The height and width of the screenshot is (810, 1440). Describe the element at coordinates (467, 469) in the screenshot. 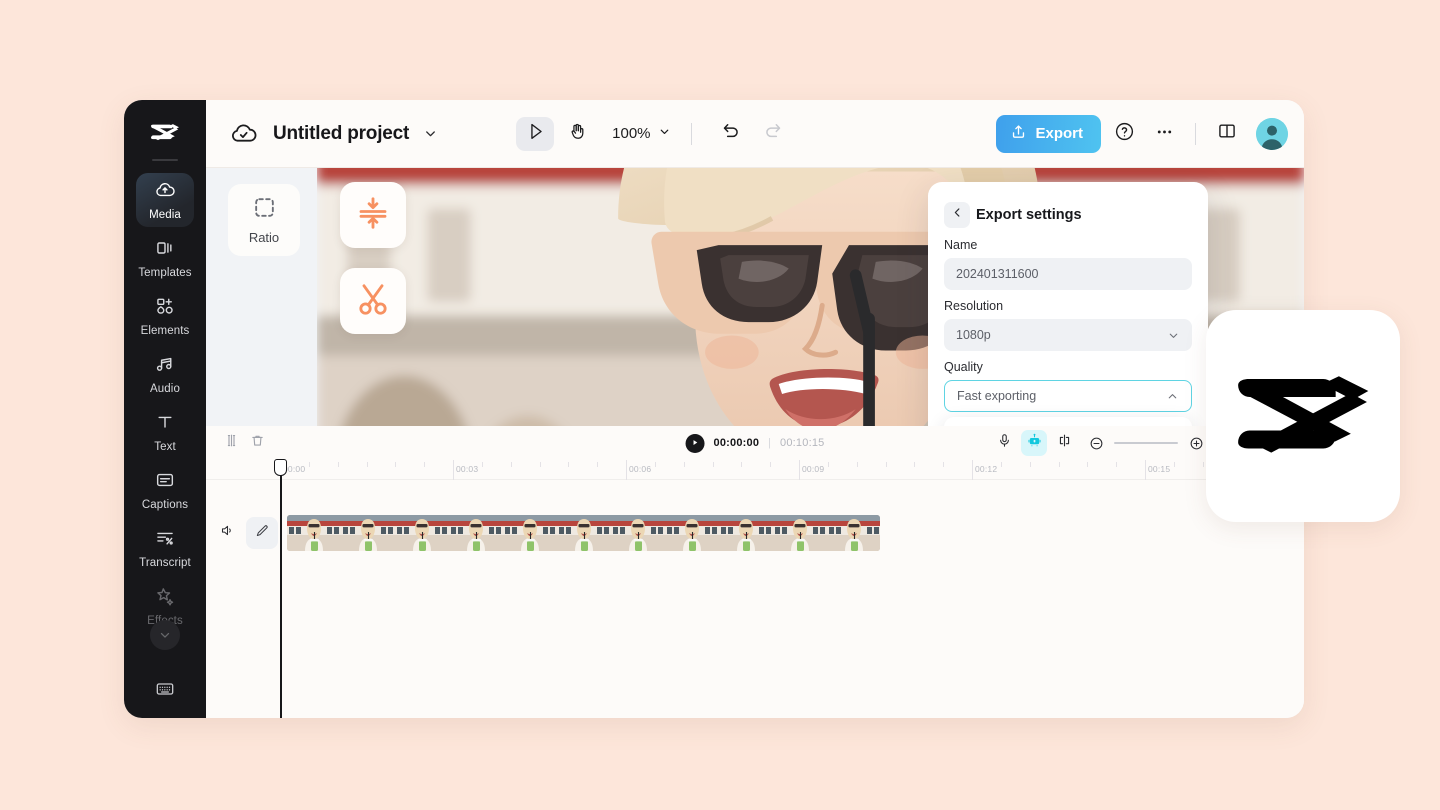

I see `ruler-label: 00:03` at that location.